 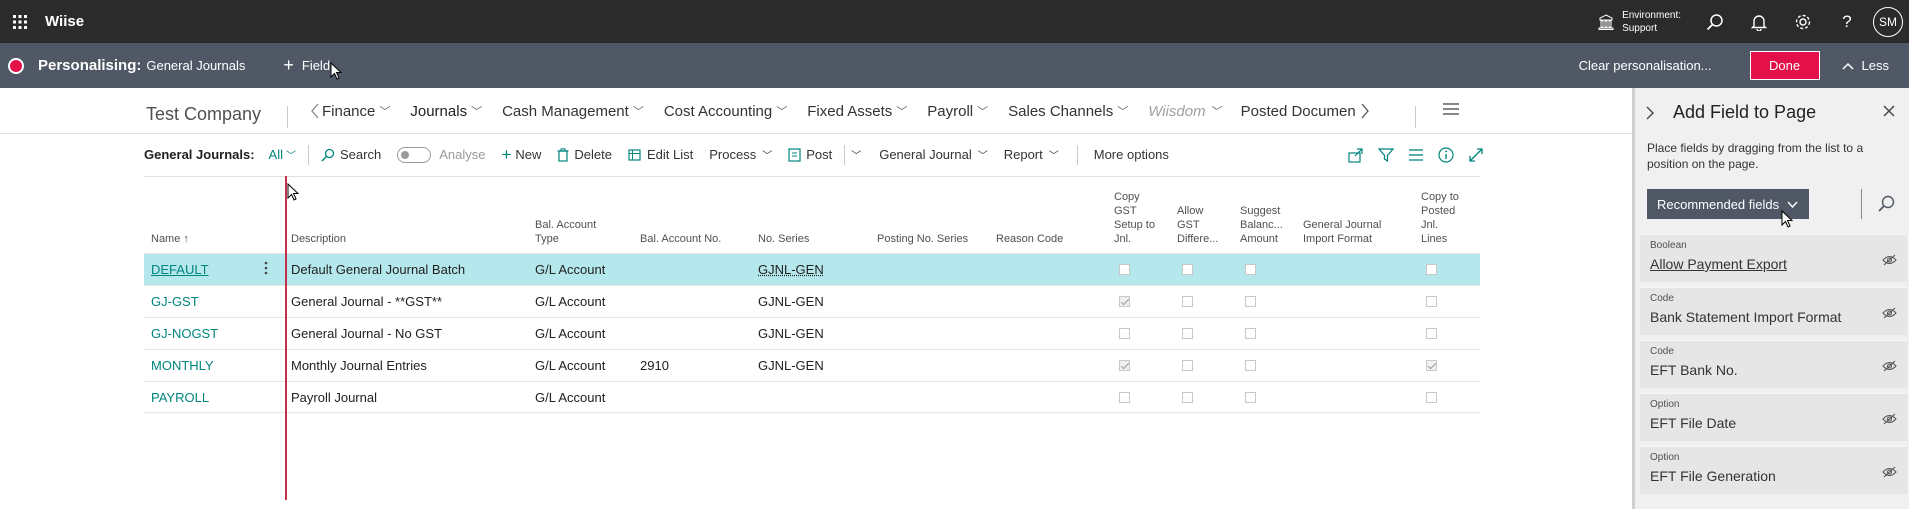 What do you see at coordinates (378, 269) in the screenshot?
I see `cell-description: Default General Journal Batch` at bounding box center [378, 269].